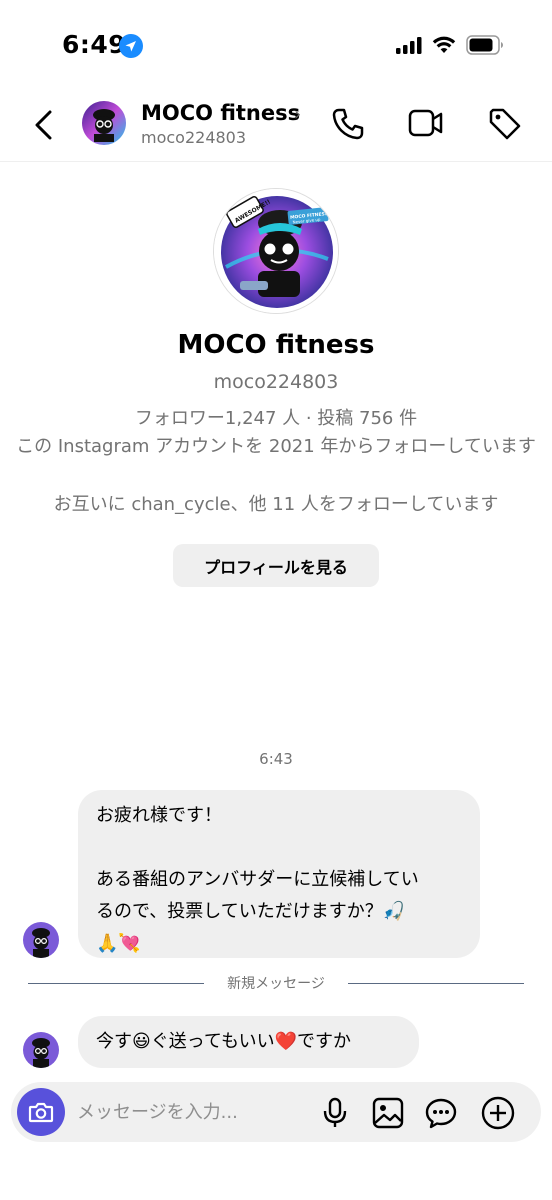 This screenshot has height=1200, width=552. Describe the element at coordinates (335, 1113) in the screenshot. I see `mic-icon` at that location.